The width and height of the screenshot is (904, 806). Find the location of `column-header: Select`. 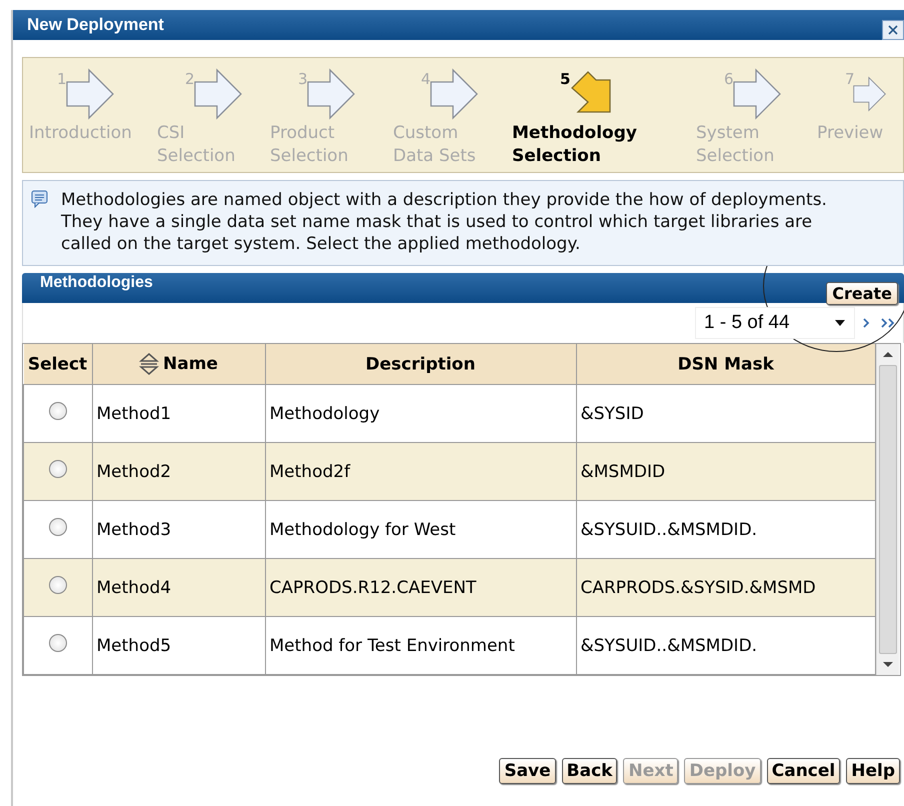

column-header: Select is located at coordinates (58, 364).